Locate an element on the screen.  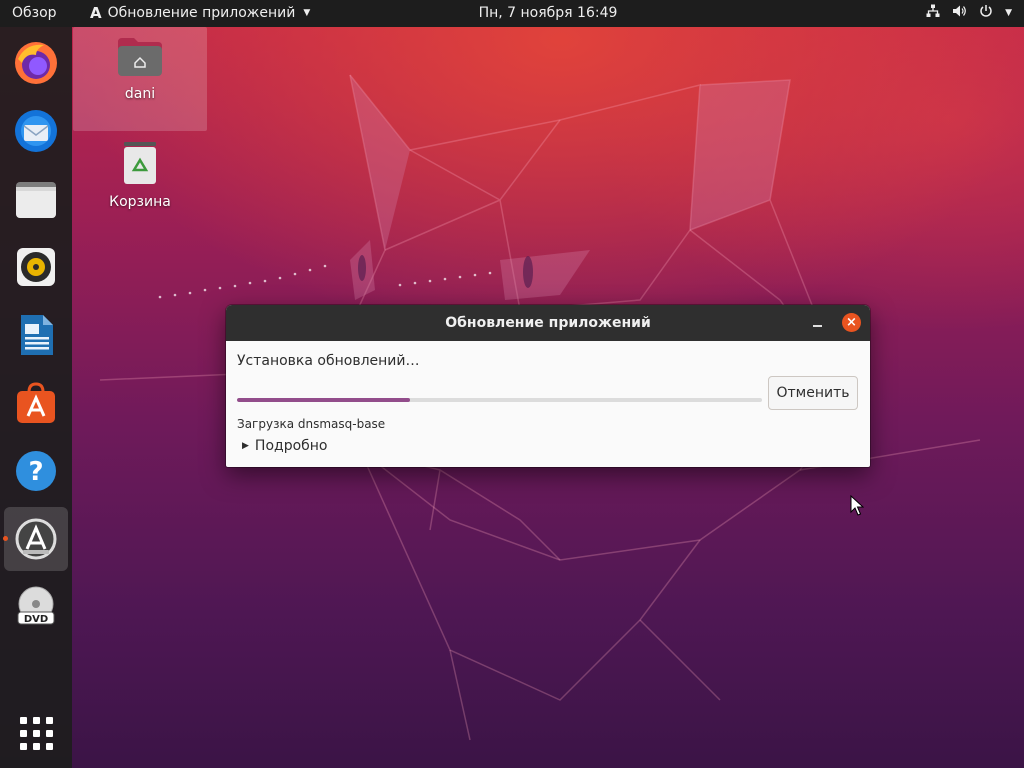
desktop-item-label: Корзина is located at coordinates (140, 202).